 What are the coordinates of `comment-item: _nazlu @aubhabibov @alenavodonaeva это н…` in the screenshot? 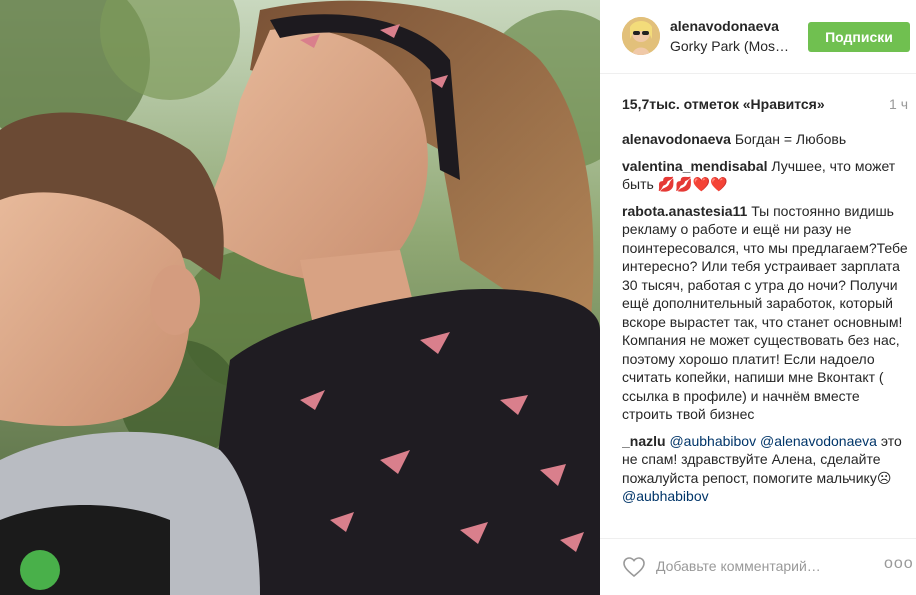 It's located at (765, 469).